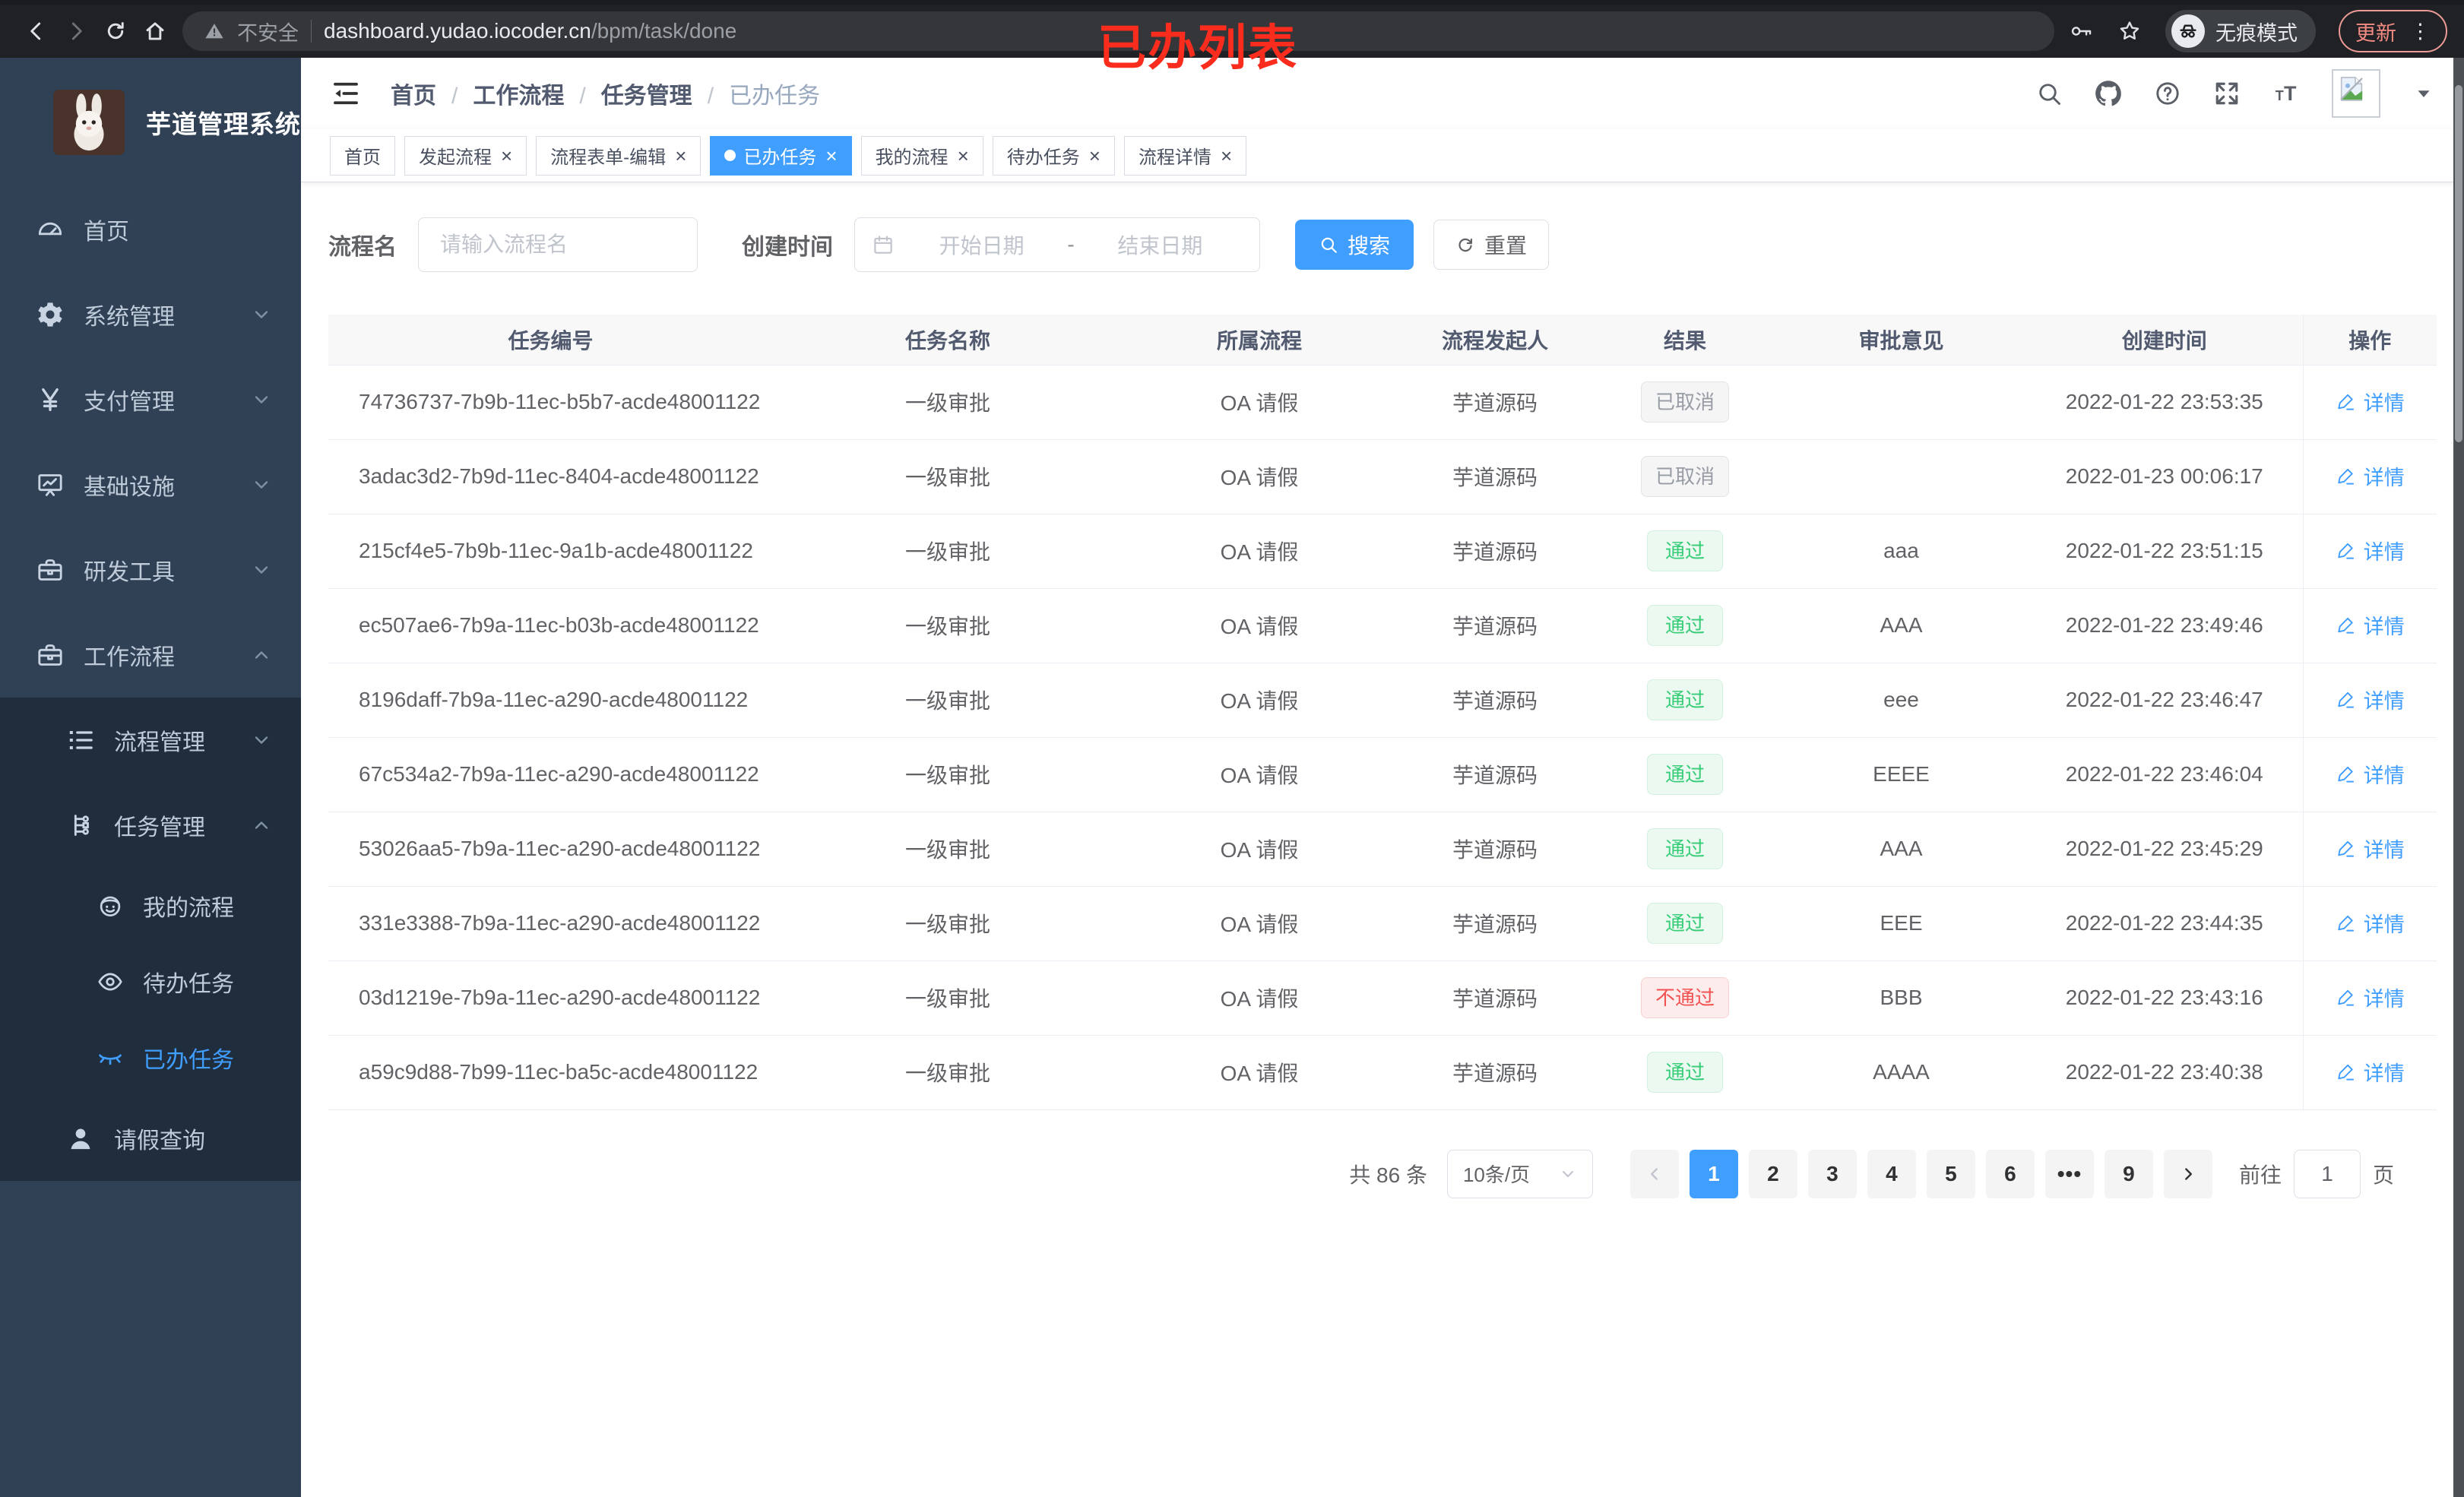  Describe the element at coordinates (1685, 340) in the screenshot. I see `column-header: 结果` at that location.